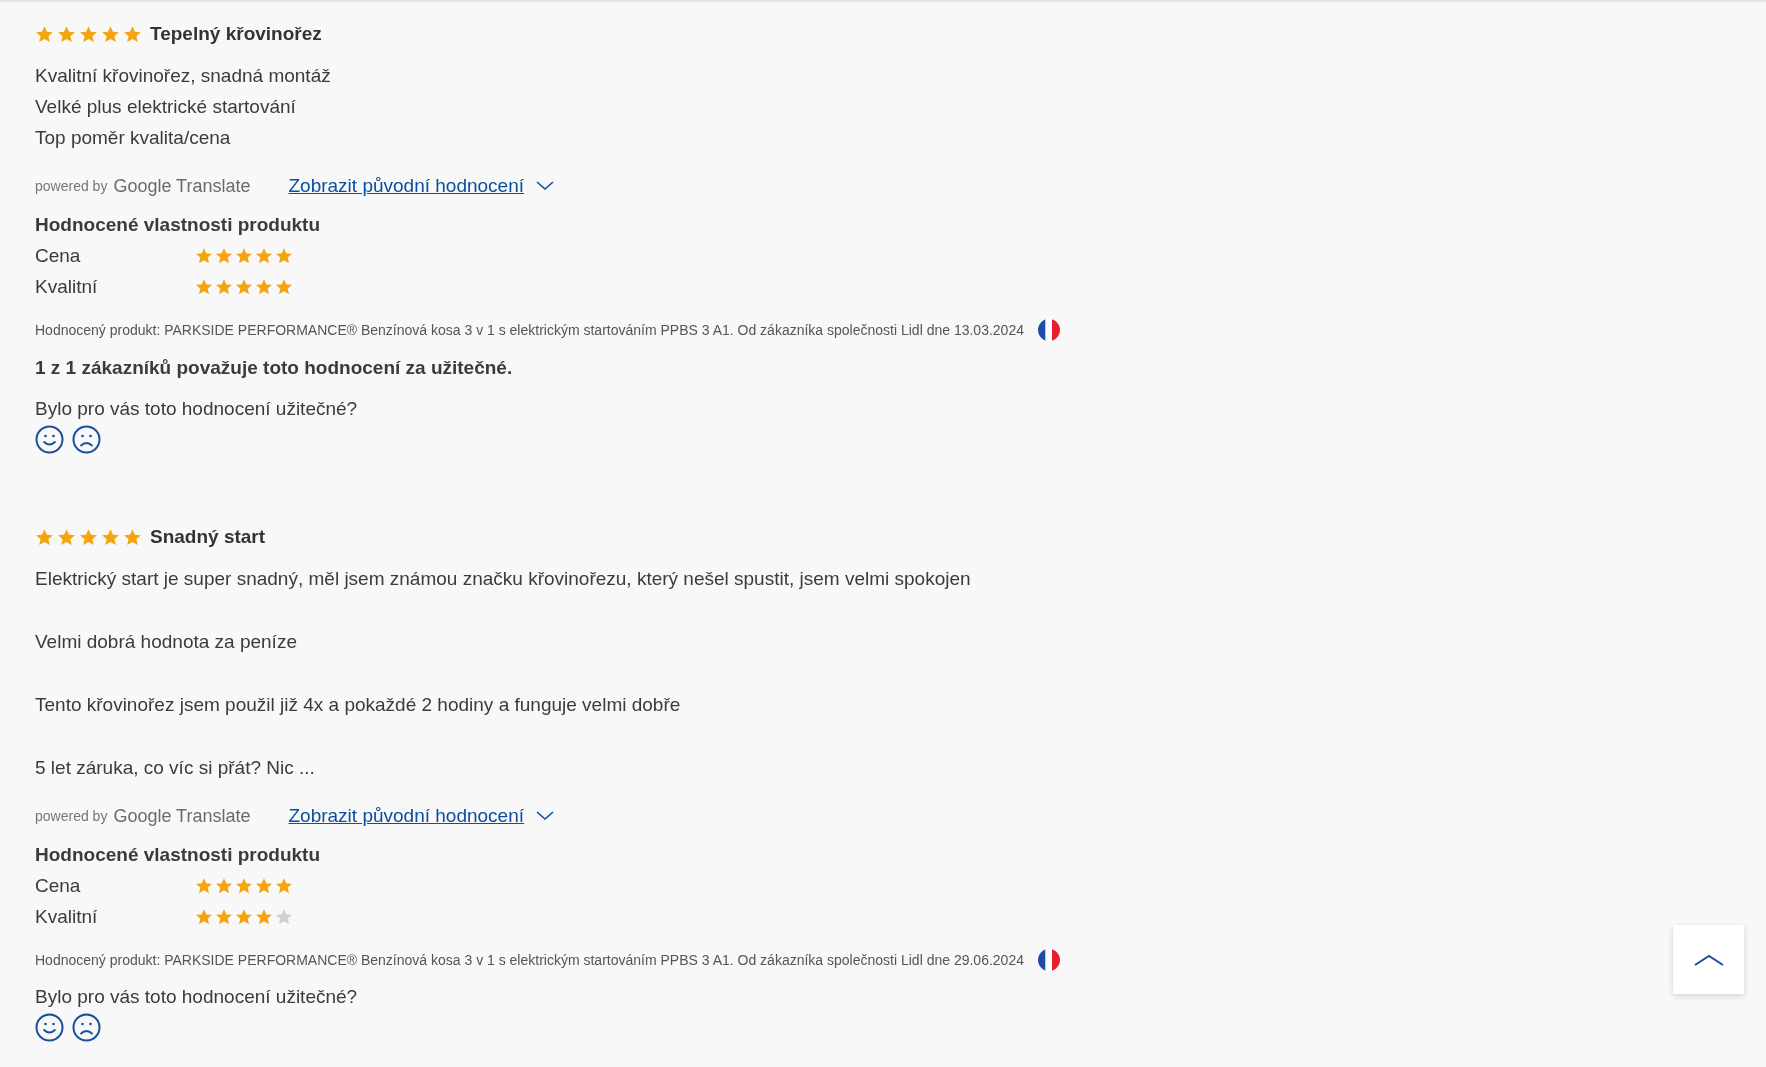 Image resolution: width=1766 pixels, height=1067 pixels. Describe the element at coordinates (274, 368) in the screenshot. I see `helpful-count: 1 z 1 zákazníků považuje toto hodnocení za užitečné.` at that location.